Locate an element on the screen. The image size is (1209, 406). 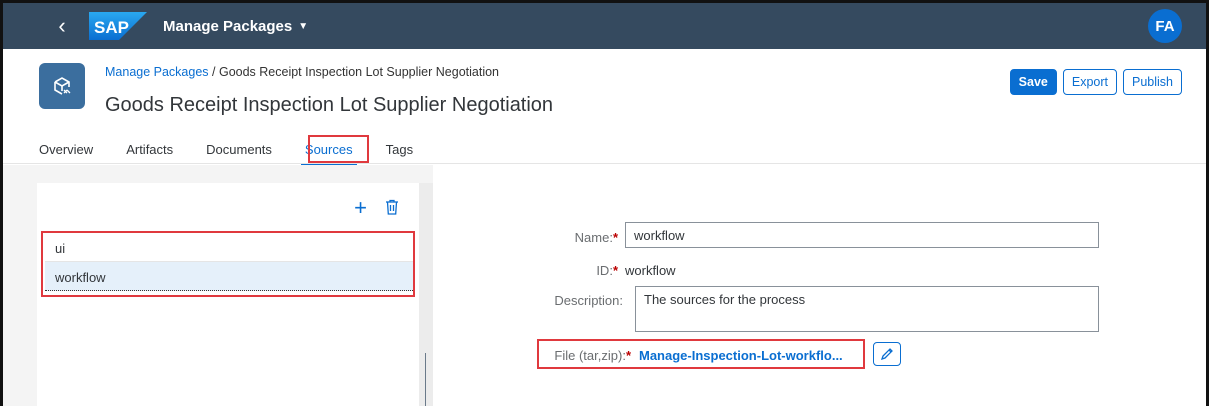
tab-documents: Documents is located at coordinates (239, 153).